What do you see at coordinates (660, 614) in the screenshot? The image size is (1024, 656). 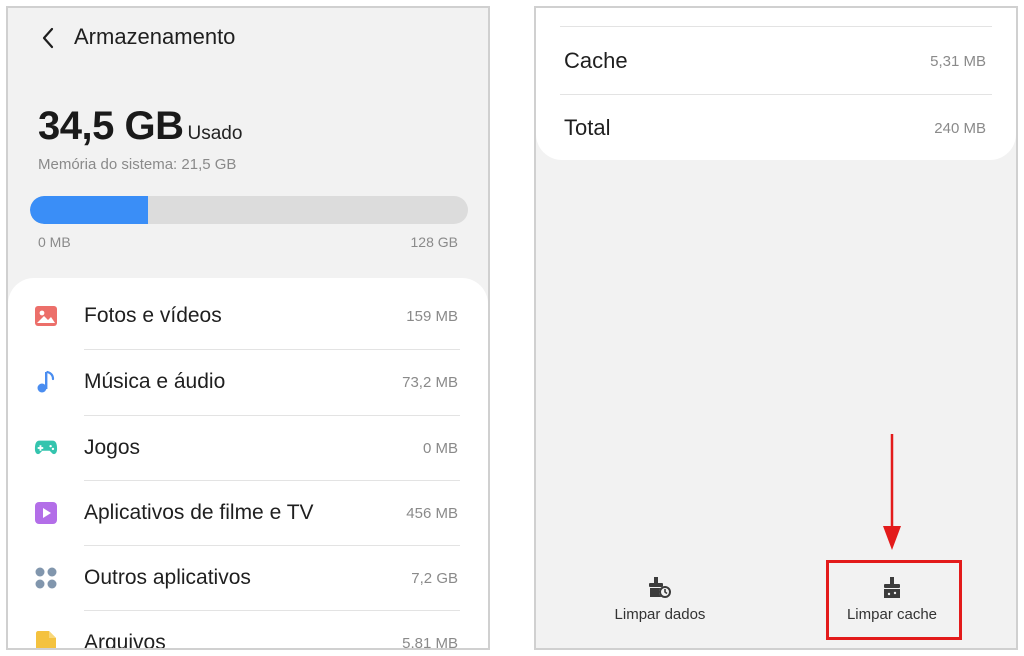 I see `clear-data-label: Limpar dados` at bounding box center [660, 614].